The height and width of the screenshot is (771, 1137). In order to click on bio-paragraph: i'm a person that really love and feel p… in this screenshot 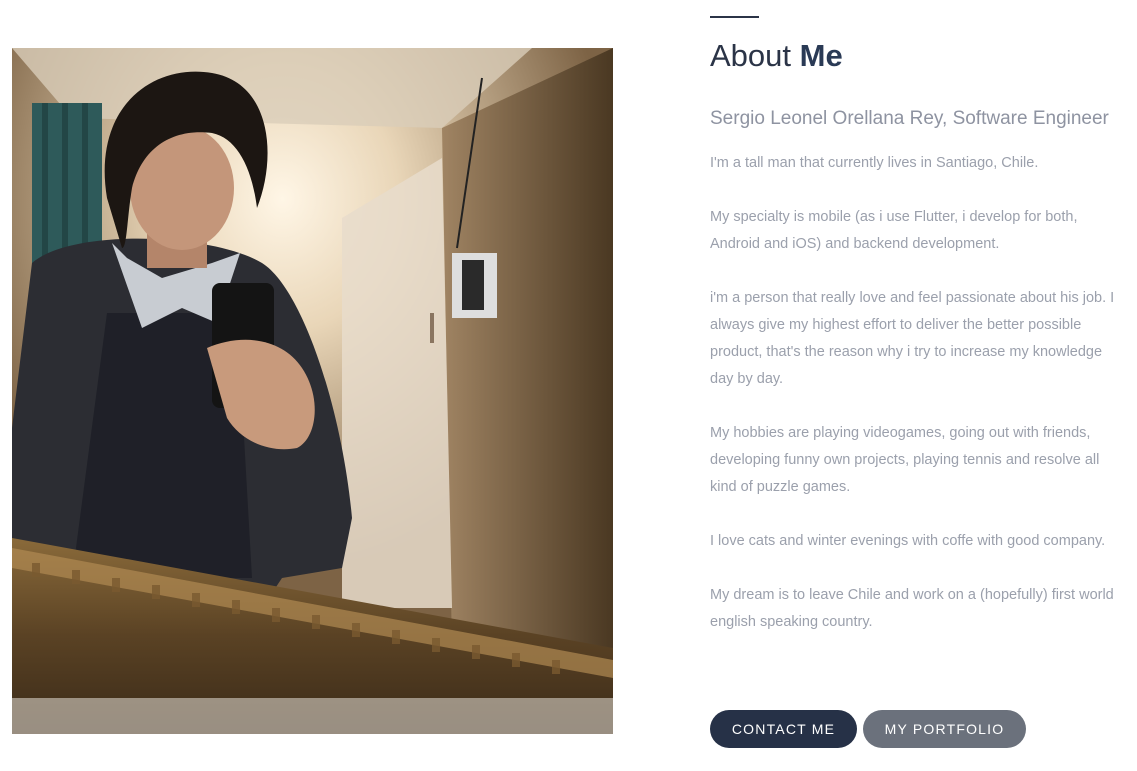, I will do `click(912, 338)`.